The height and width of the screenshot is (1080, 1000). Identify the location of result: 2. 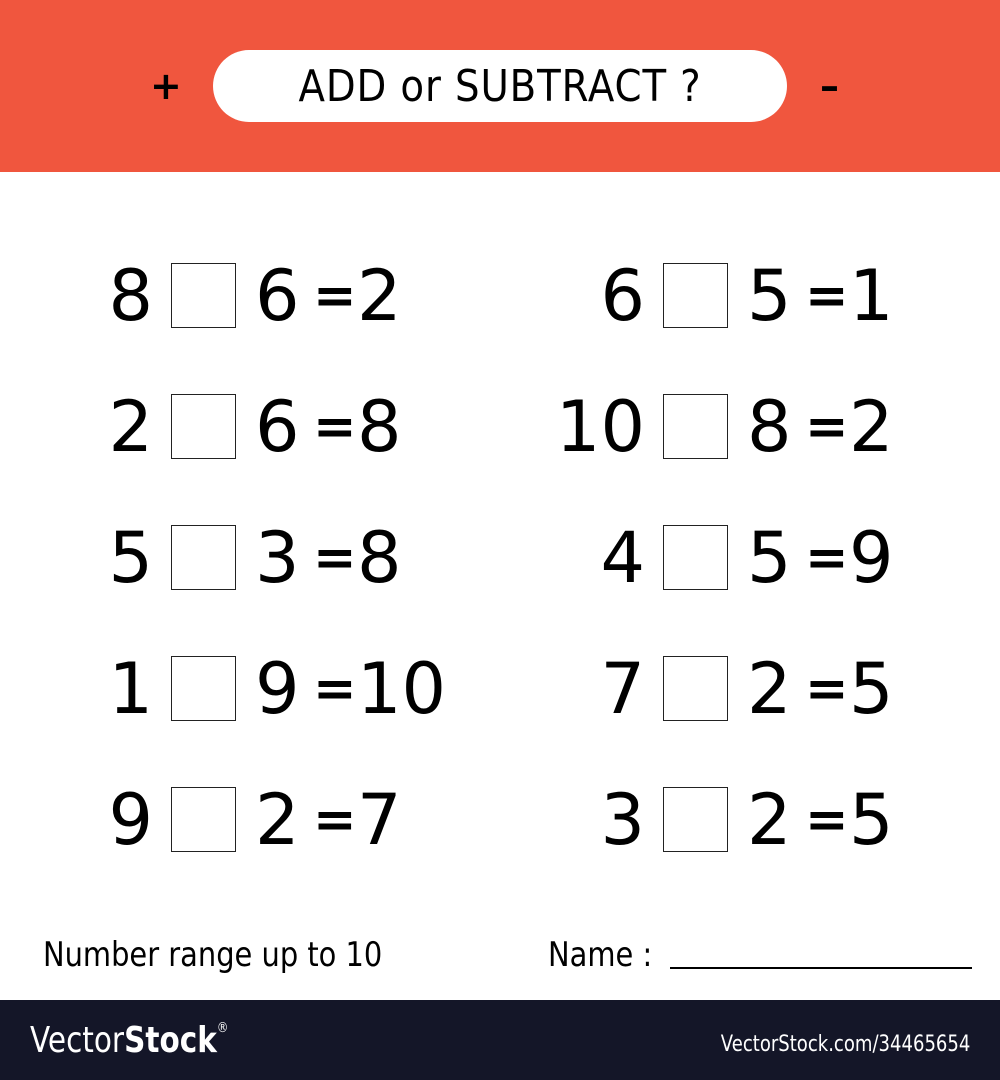
(871, 427).